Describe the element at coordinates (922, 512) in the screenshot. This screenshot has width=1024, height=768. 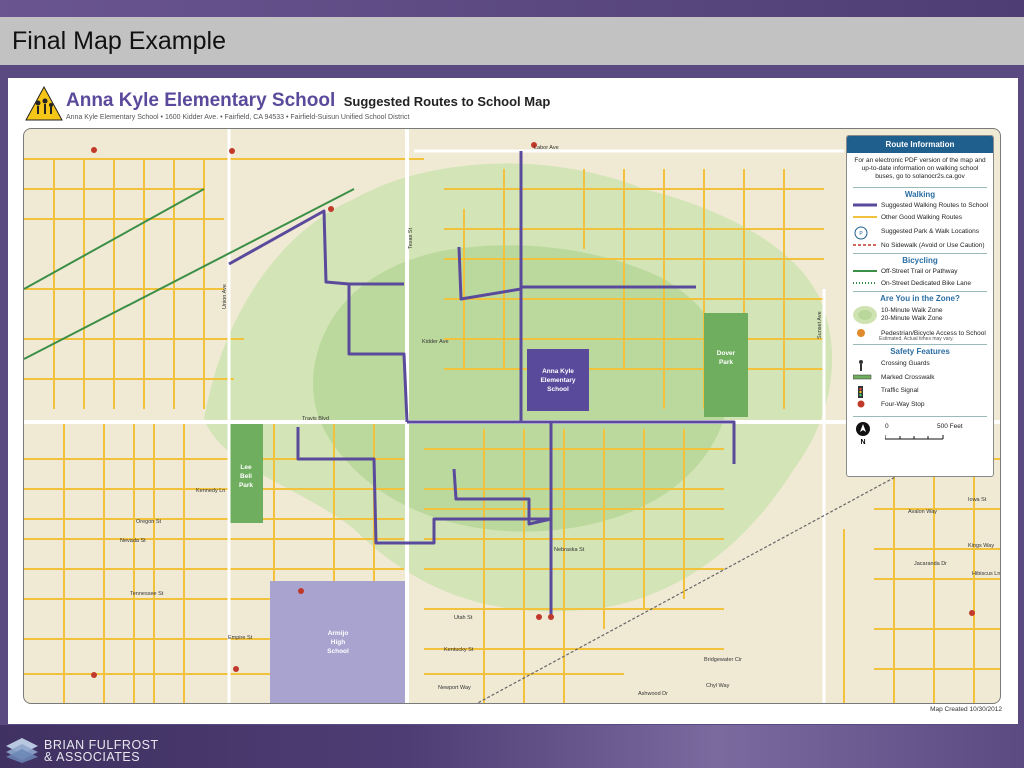
I see `street-label-jacaranda: Avalon Way` at that location.